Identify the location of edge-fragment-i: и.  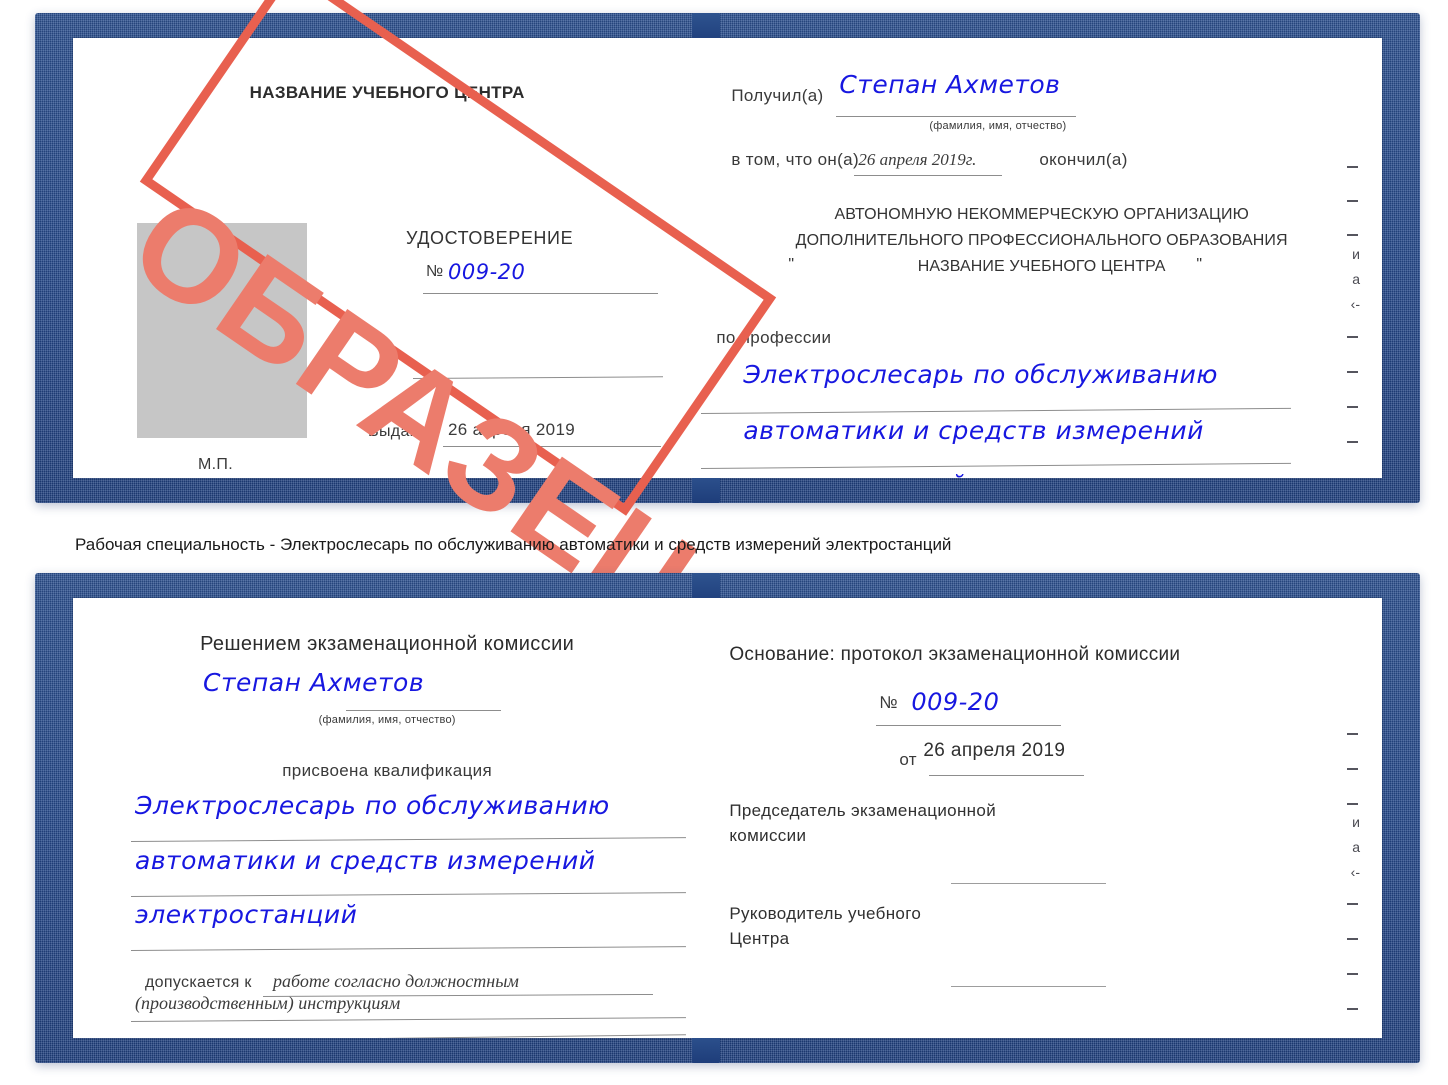
(1356, 254).